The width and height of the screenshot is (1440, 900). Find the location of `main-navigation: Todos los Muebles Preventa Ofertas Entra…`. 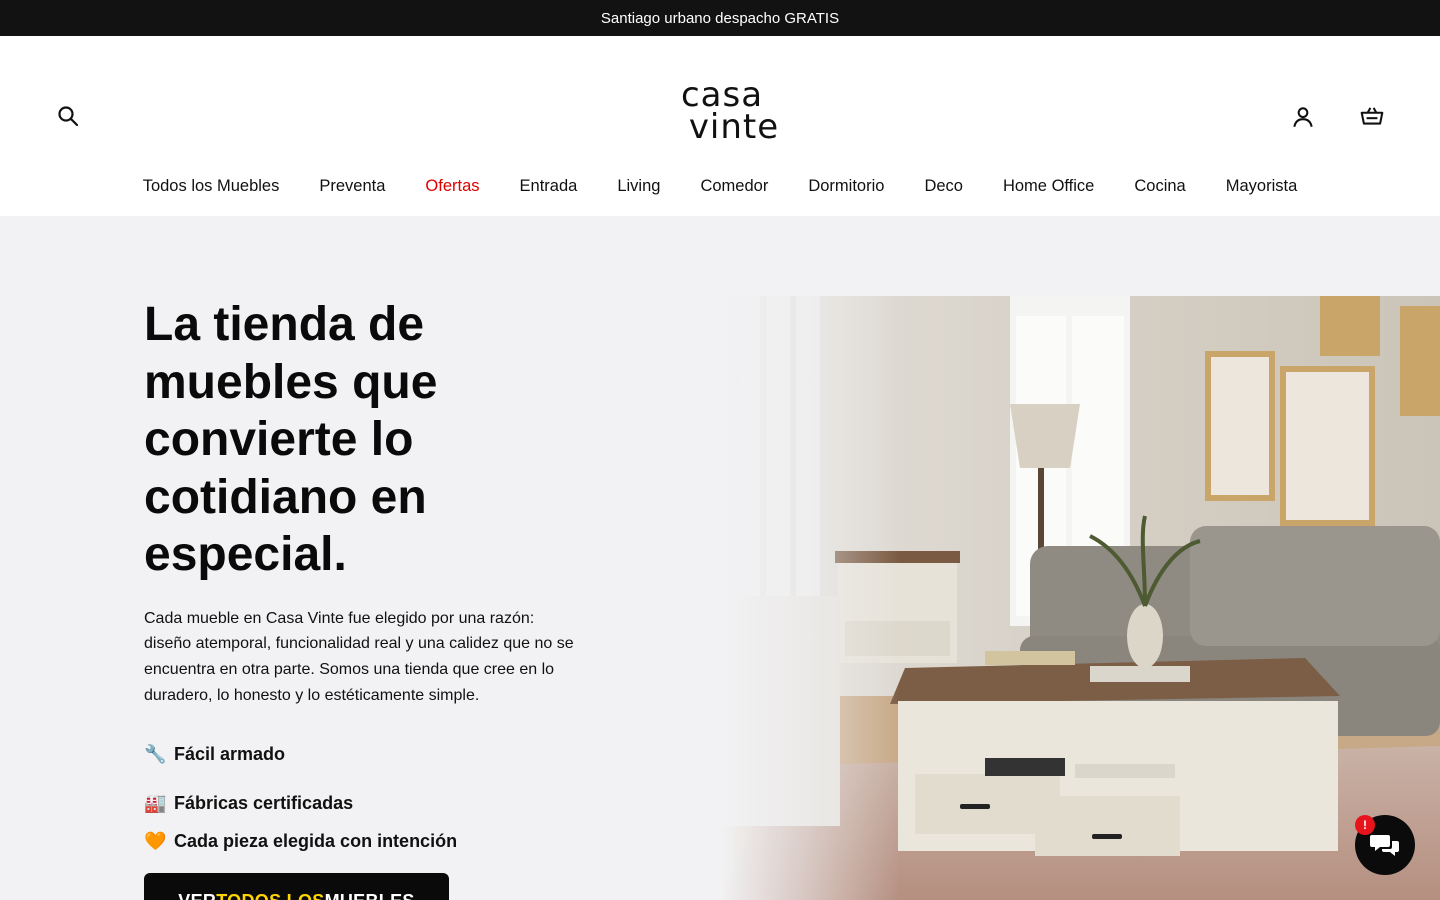

main-navigation: Todos los Muebles Preventa Ofertas Entra… is located at coordinates (720, 186).